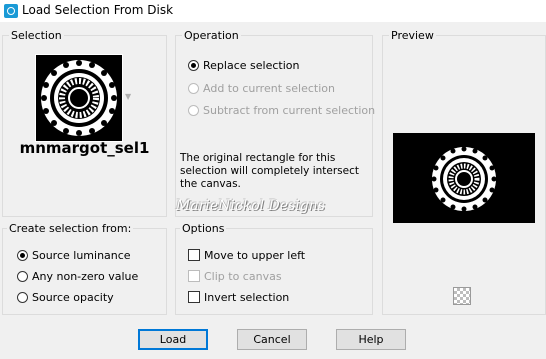 The image size is (546, 359). I want to click on preview-canvas, so click(464, 178).